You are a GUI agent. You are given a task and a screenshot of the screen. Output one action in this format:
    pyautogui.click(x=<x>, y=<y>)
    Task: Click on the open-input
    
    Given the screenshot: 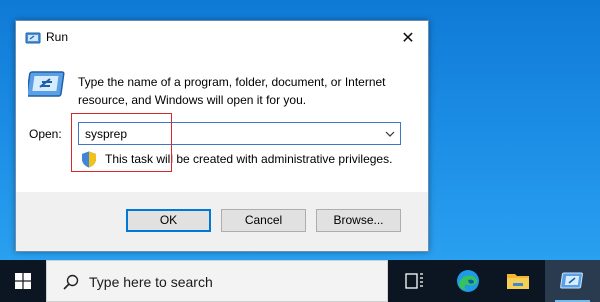 What is the action you would take?
    pyautogui.click(x=227, y=133)
    